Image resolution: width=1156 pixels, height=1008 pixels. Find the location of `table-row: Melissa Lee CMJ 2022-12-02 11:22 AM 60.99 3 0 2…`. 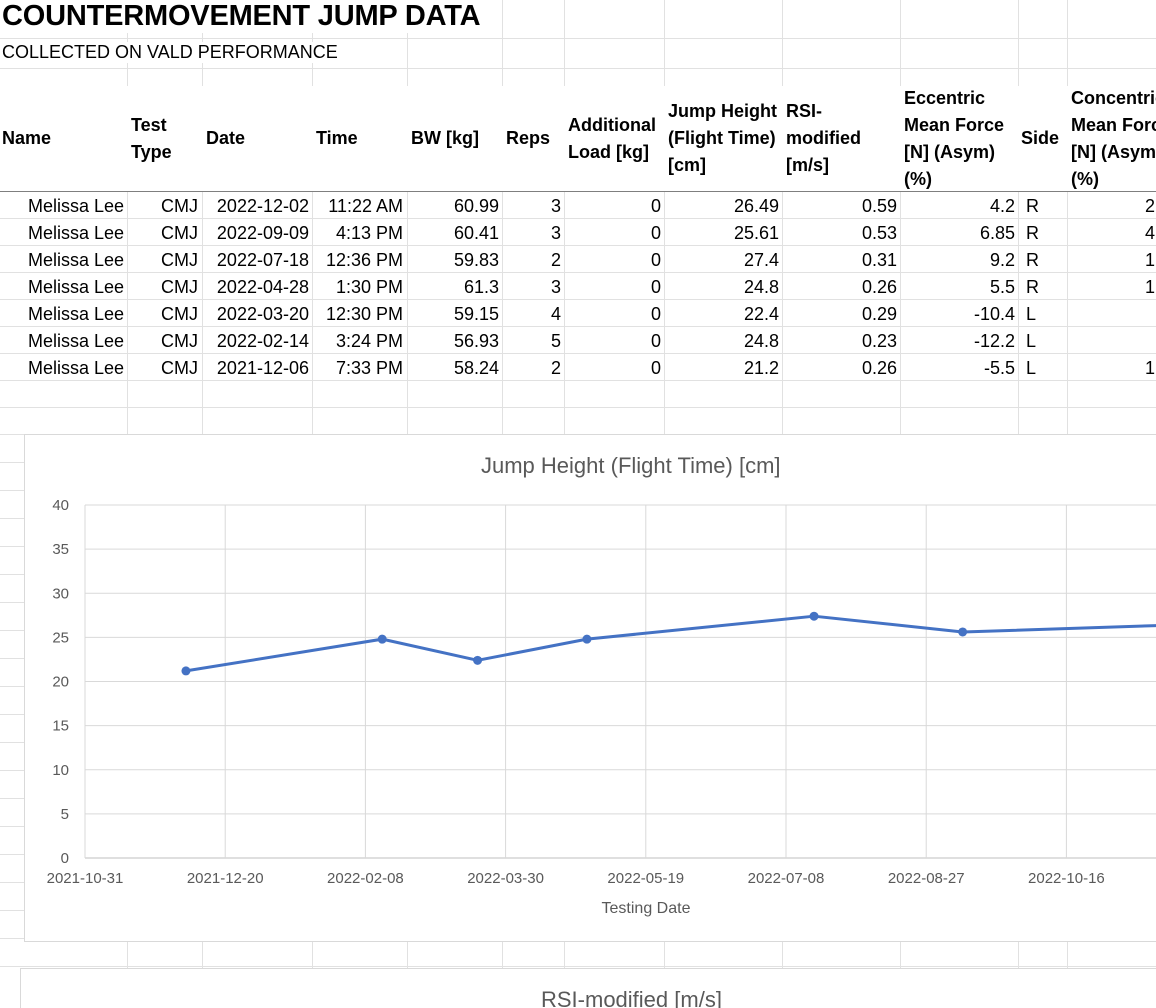

table-row: Melissa Lee CMJ 2022-12-02 11:22 AM 60.99 3 0 2… is located at coordinates (578, 206).